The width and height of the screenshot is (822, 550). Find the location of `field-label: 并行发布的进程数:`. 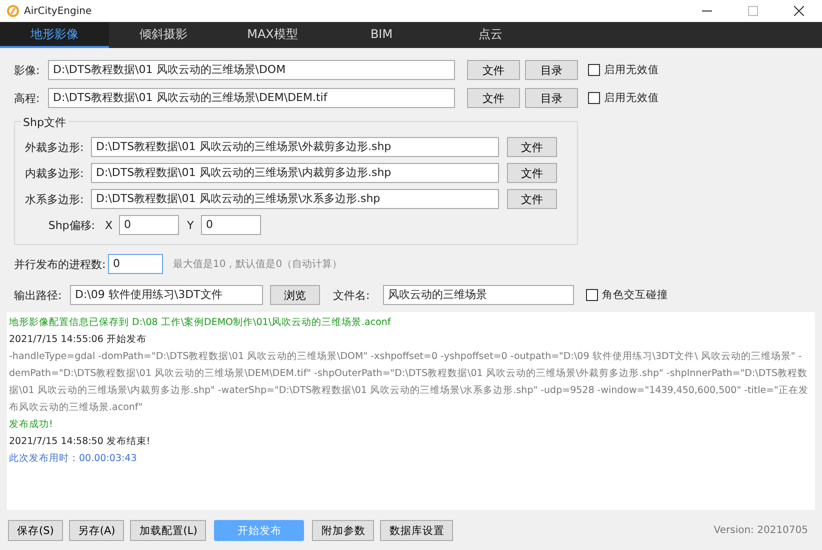

field-label: 并行发布的进程数: is located at coordinates (60, 264).